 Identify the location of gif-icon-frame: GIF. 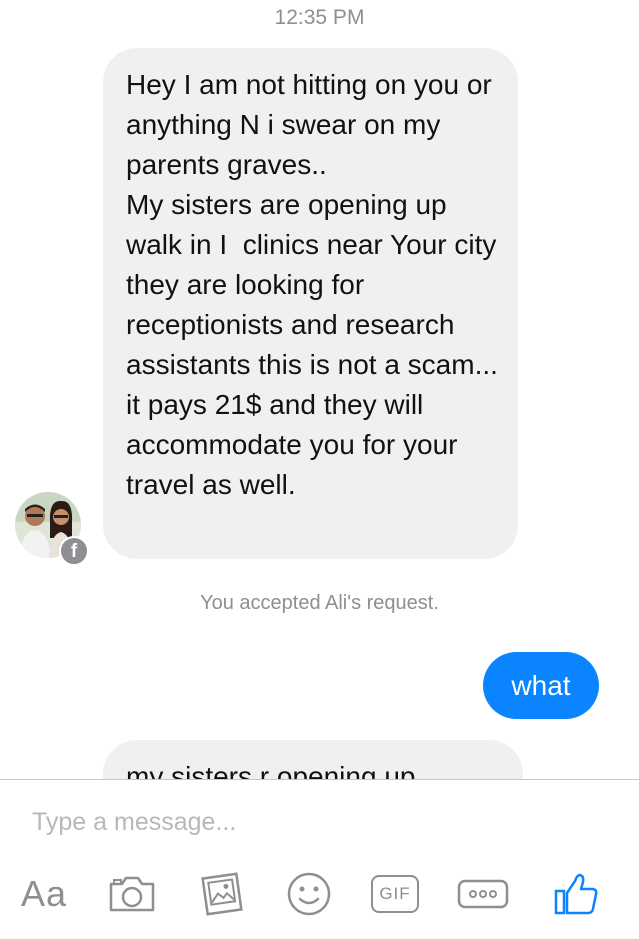
(395, 894).